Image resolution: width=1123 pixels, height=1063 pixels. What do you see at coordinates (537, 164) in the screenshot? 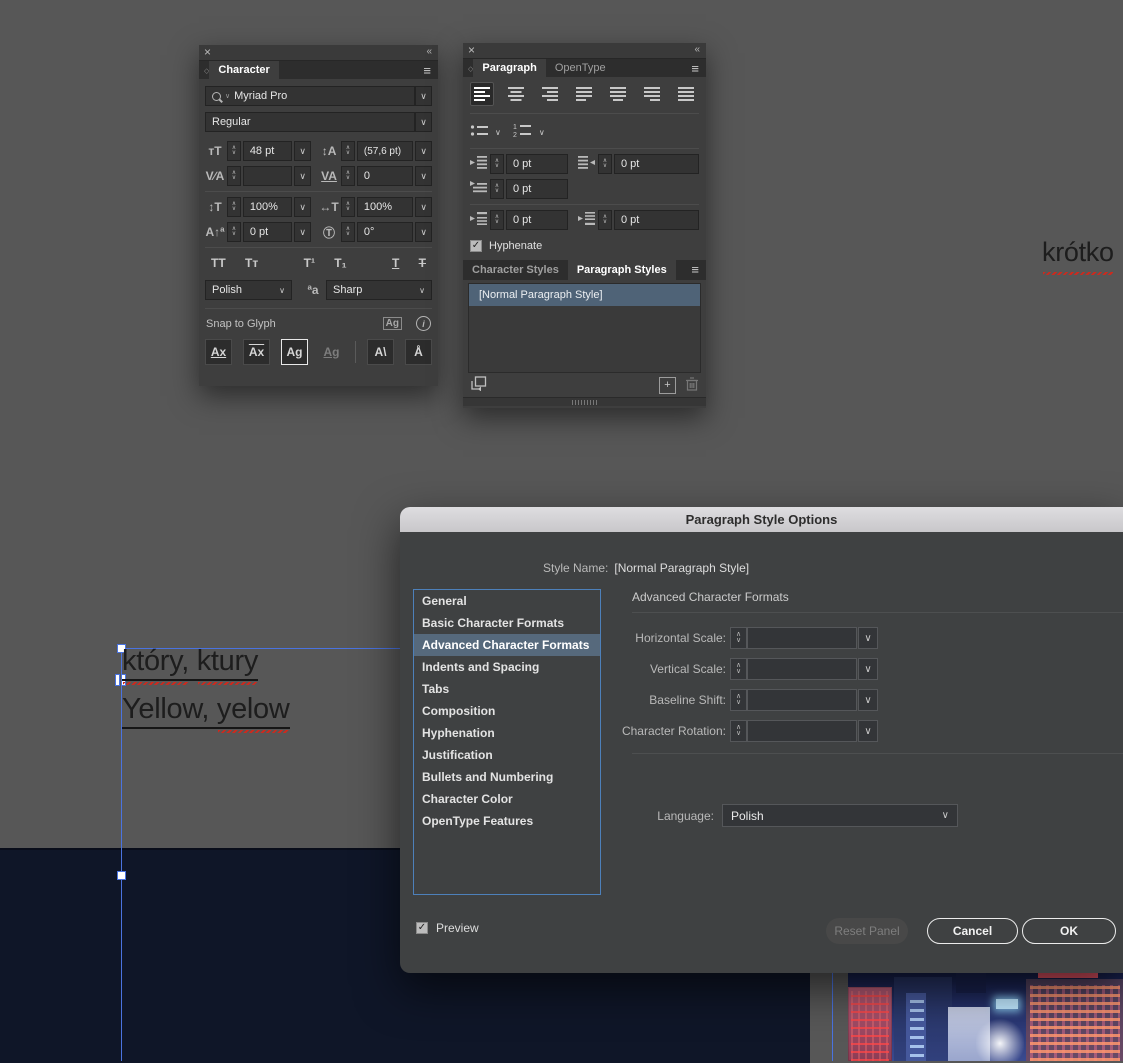
I see `left-indent-field: 0 pt` at bounding box center [537, 164].